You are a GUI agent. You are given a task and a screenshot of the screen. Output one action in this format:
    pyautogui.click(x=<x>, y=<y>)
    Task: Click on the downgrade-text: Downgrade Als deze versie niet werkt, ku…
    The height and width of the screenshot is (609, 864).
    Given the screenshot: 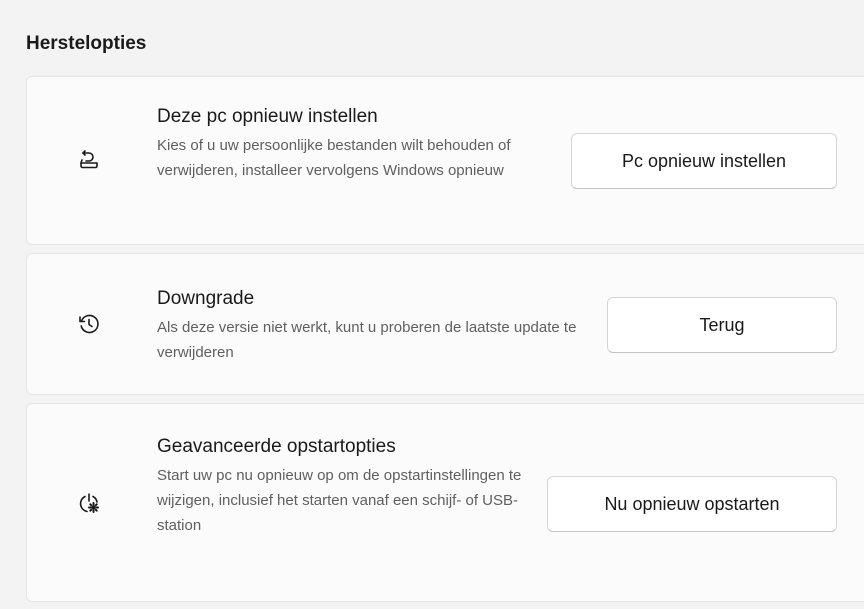 What is the action you would take?
    pyautogui.click(x=367, y=325)
    